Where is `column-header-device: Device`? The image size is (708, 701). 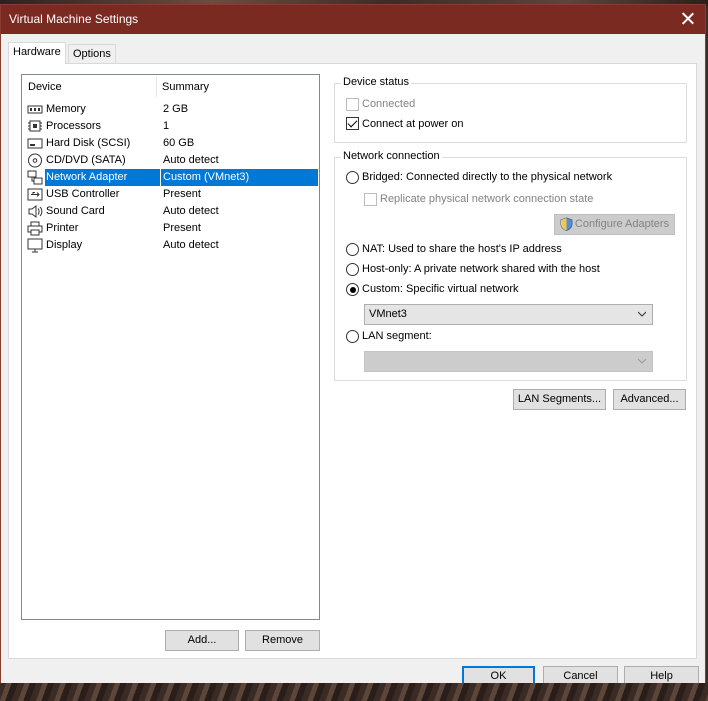 column-header-device: Device is located at coordinates (45, 87).